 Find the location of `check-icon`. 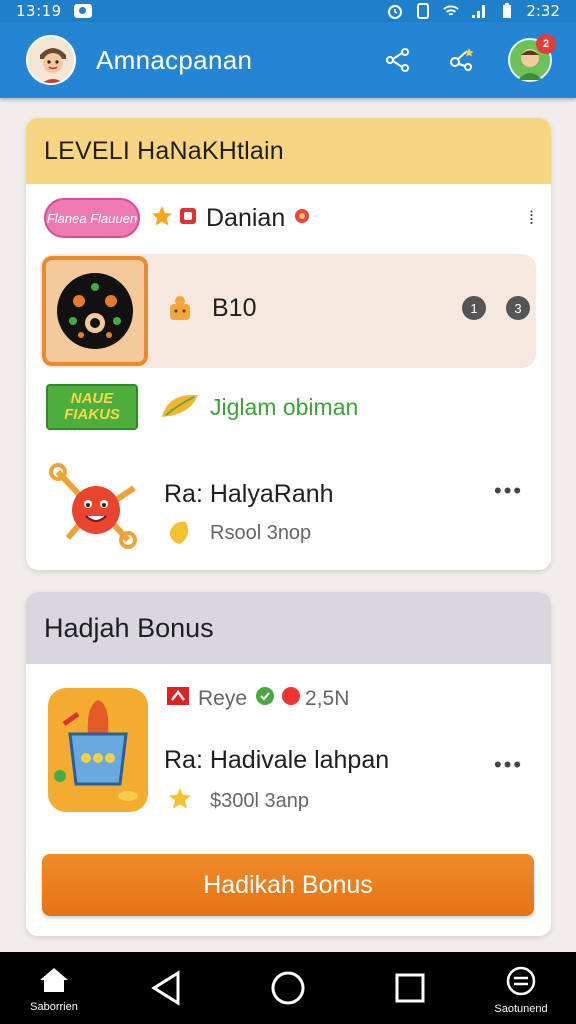

check-icon is located at coordinates (265, 698).